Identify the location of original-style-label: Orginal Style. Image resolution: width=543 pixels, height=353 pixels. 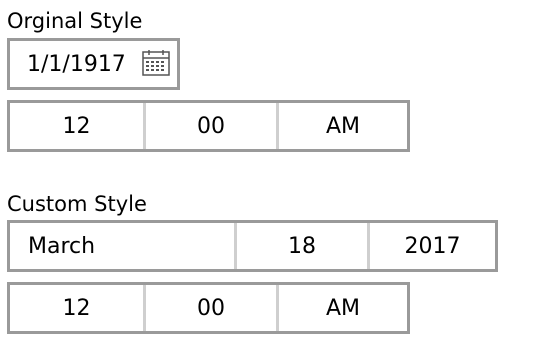
(75, 21).